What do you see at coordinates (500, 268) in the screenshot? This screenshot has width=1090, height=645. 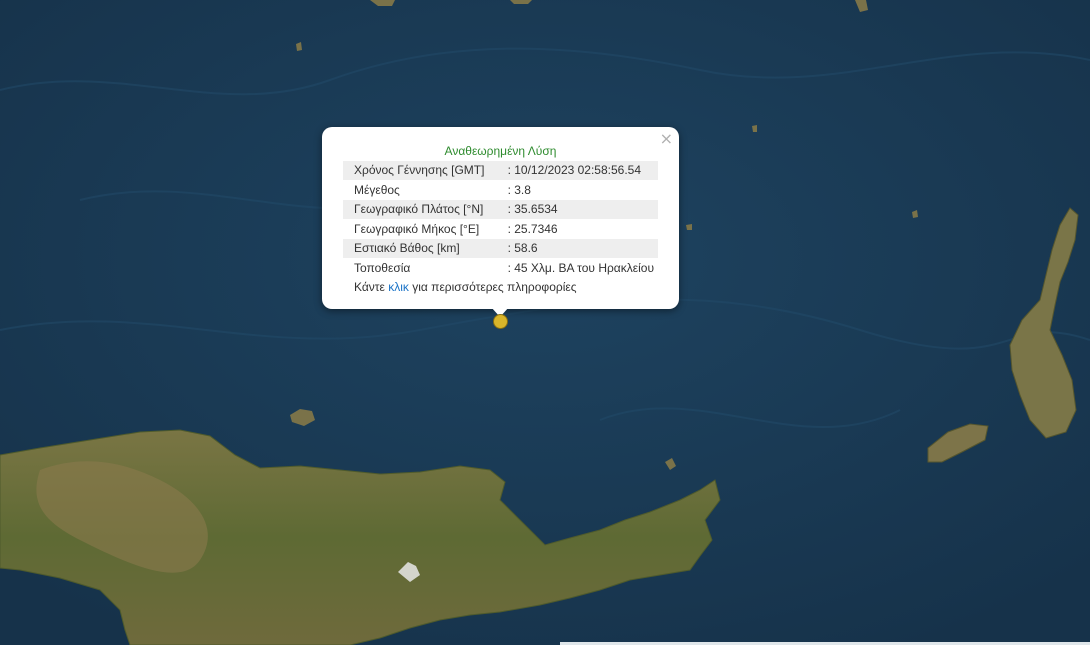 I see `table-row: Τοποθεσία : 45 Χλμ. ΒΑ του Ηρακλείου` at bounding box center [500, 268].